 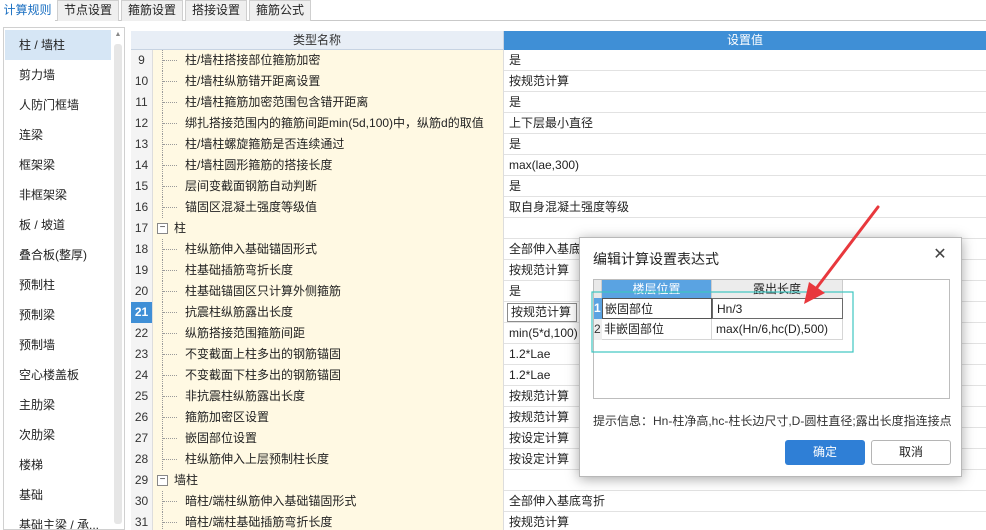 I want to click on sidebar-item-composite-slab: 叠合板(整厚), so click(x=58, y=255).